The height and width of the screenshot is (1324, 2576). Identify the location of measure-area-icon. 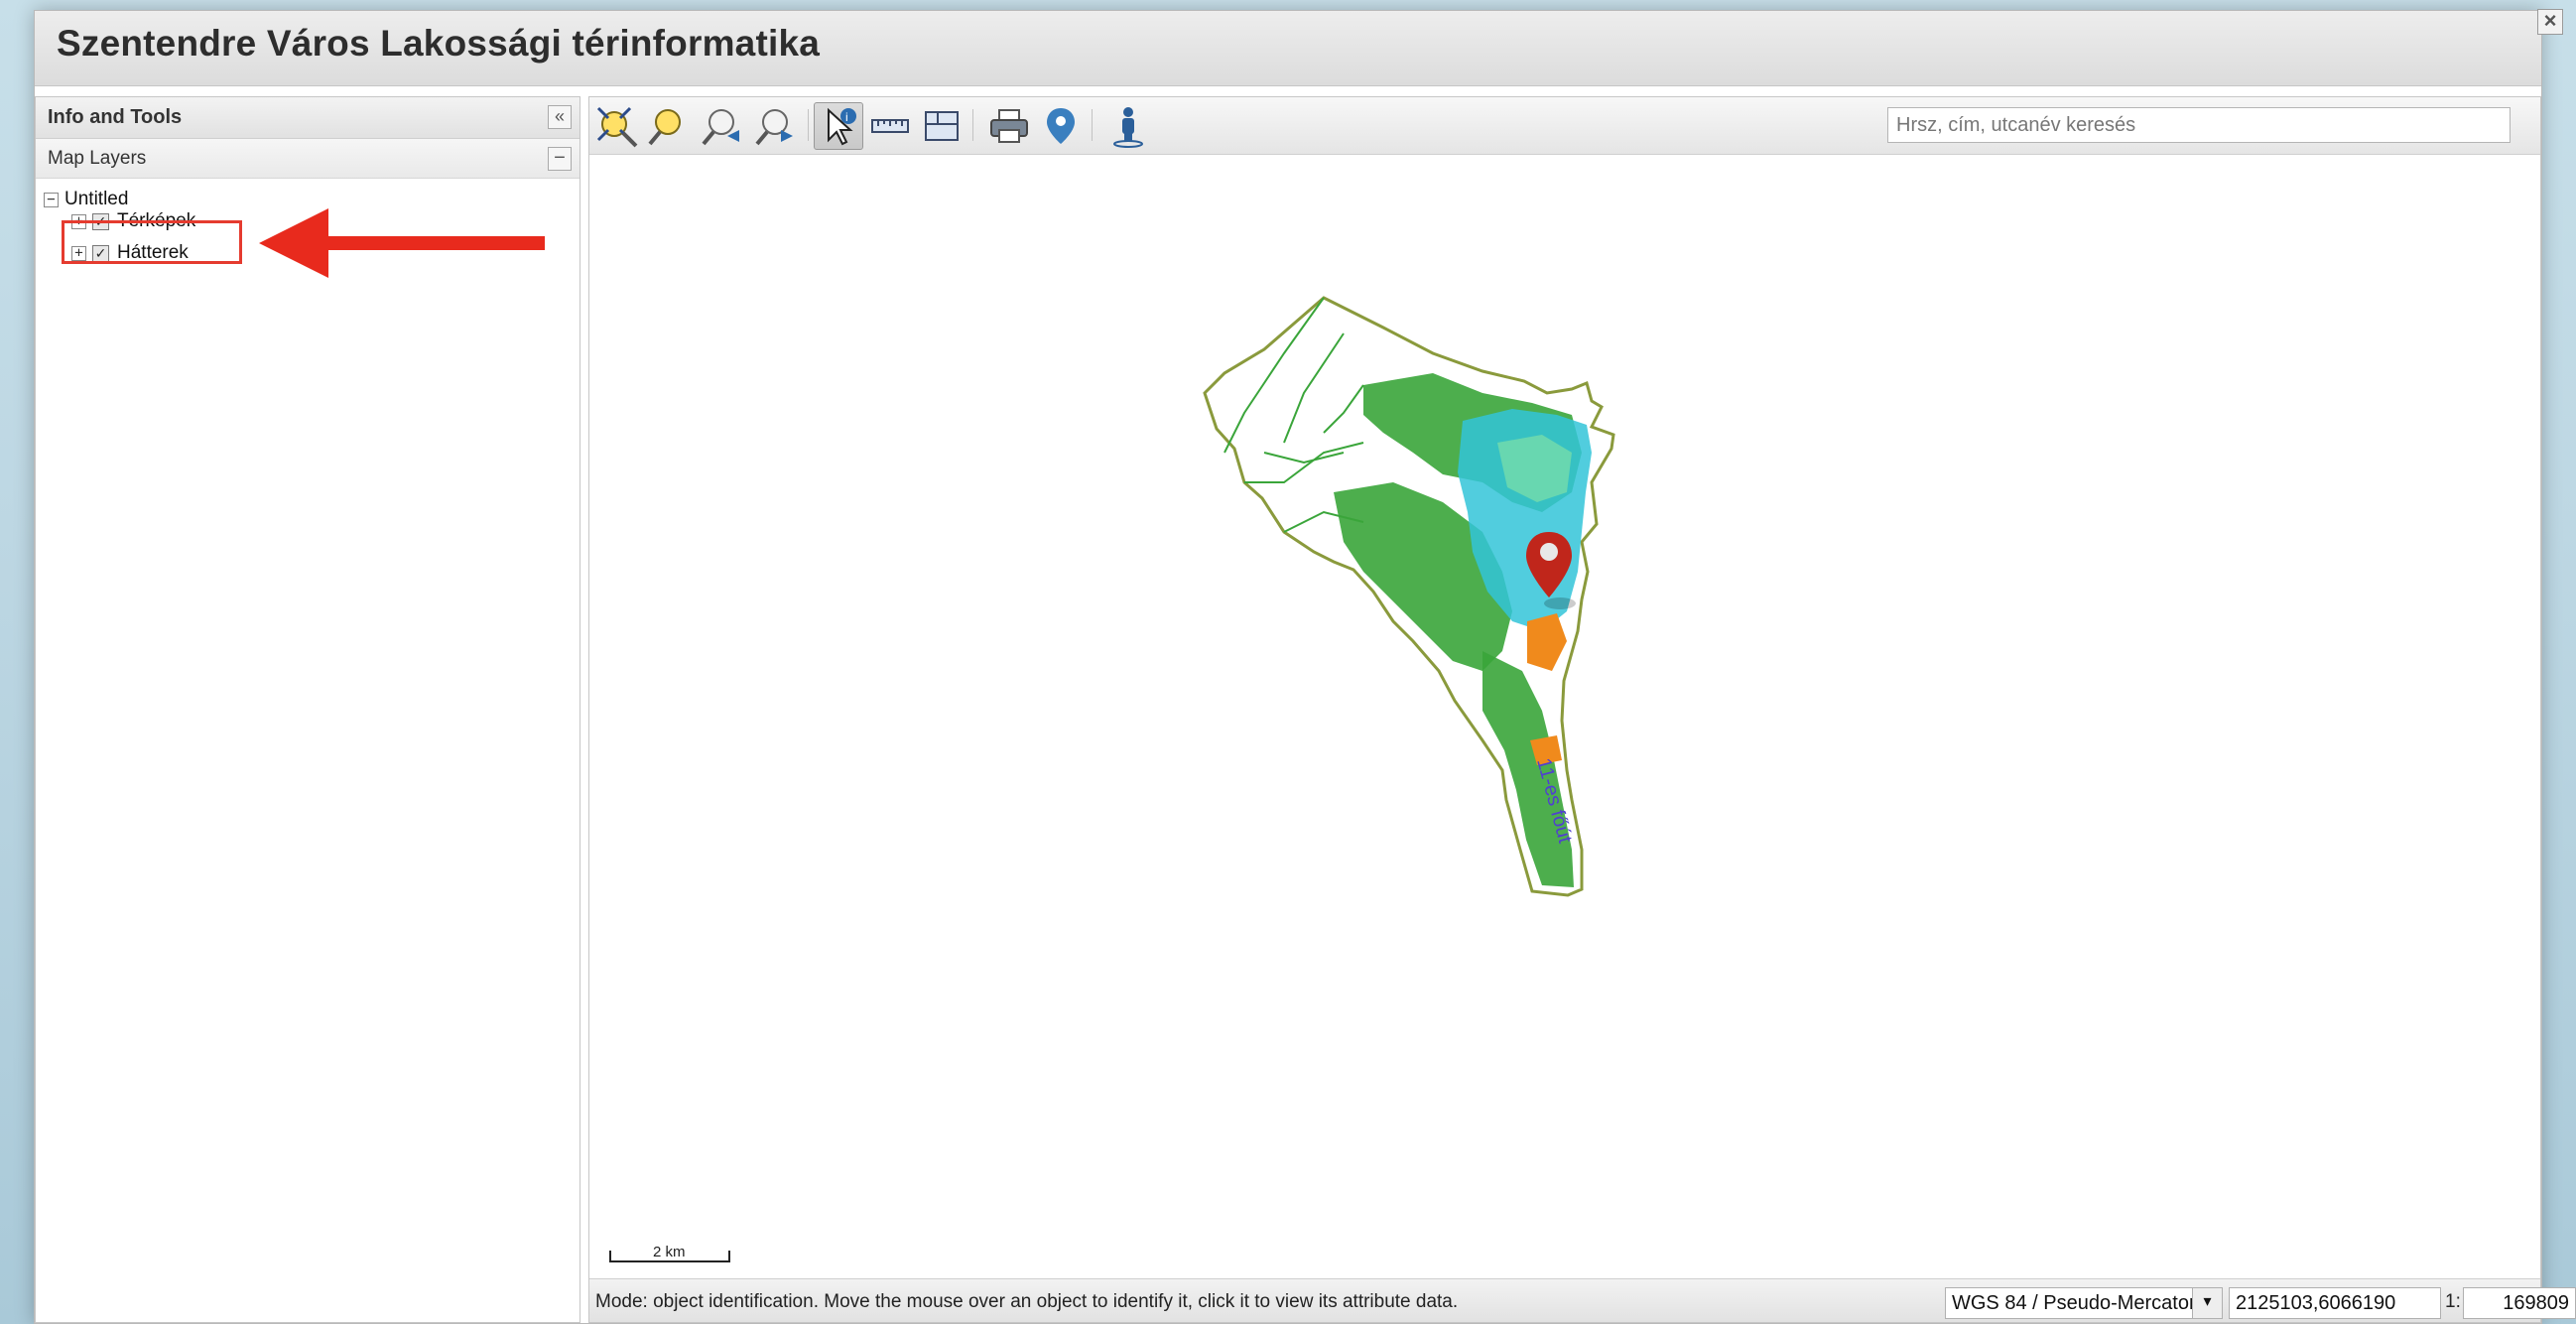
(942, 126).